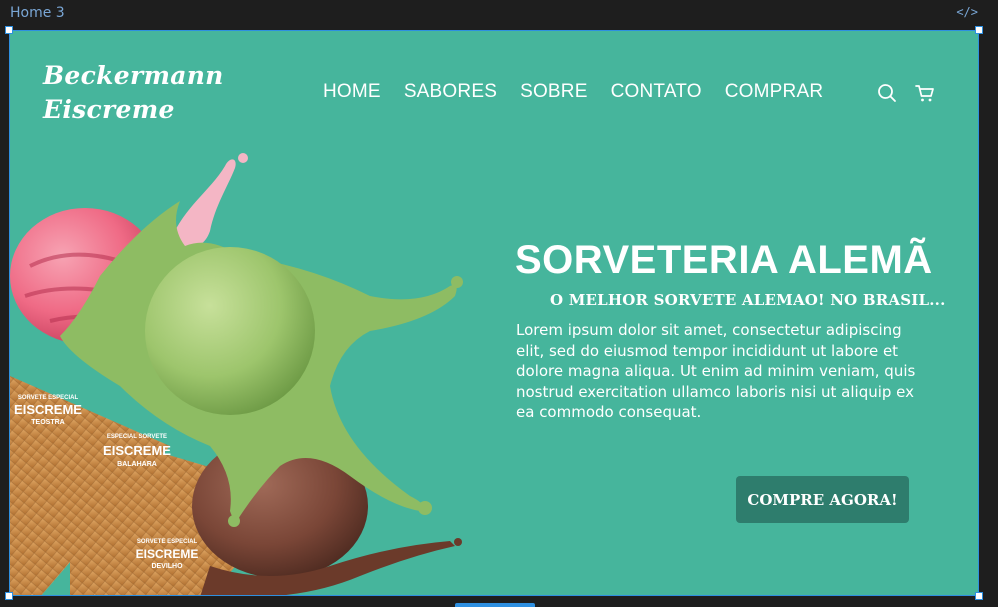 The height and width of the screenshot is (607, 998). I want to click on pistachio-scoop, so click(230, 331).